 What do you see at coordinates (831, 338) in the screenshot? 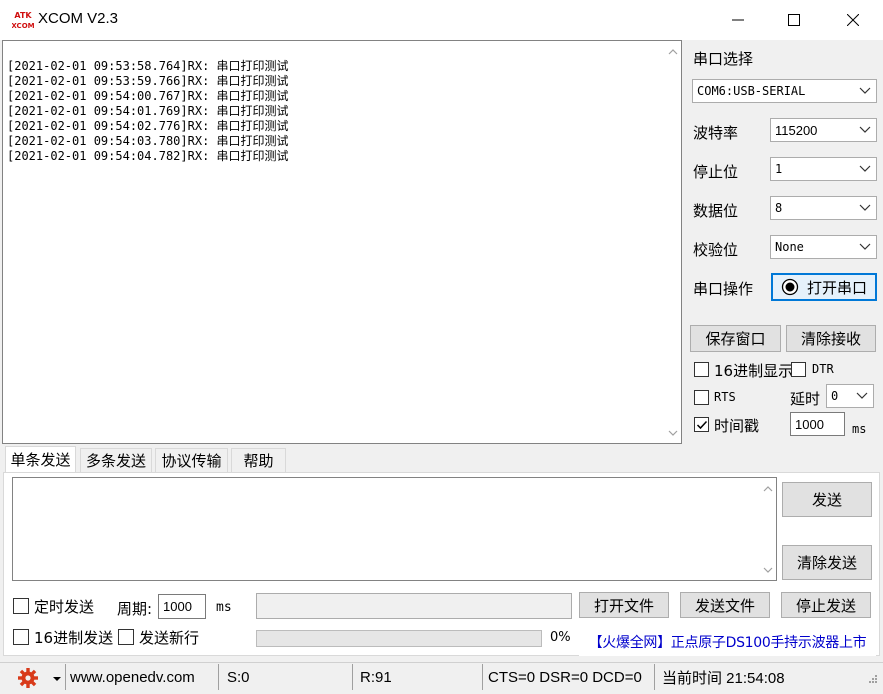
I see `clear-receive-button: 清除接收` at bounding box center [831, 338].